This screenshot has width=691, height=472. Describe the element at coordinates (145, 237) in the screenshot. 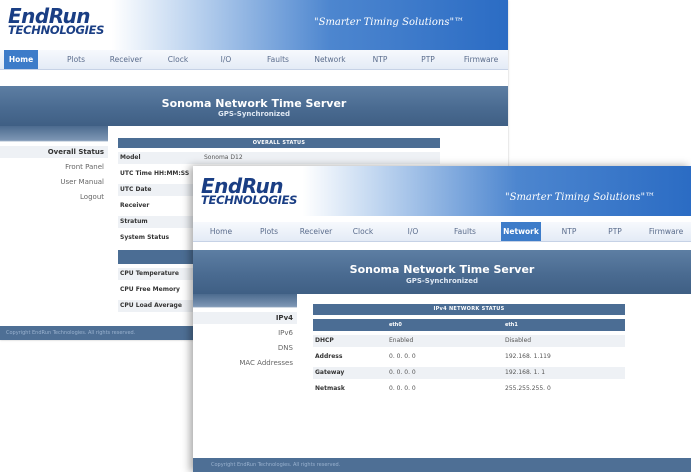

I see `row-label: System Status` at that location.